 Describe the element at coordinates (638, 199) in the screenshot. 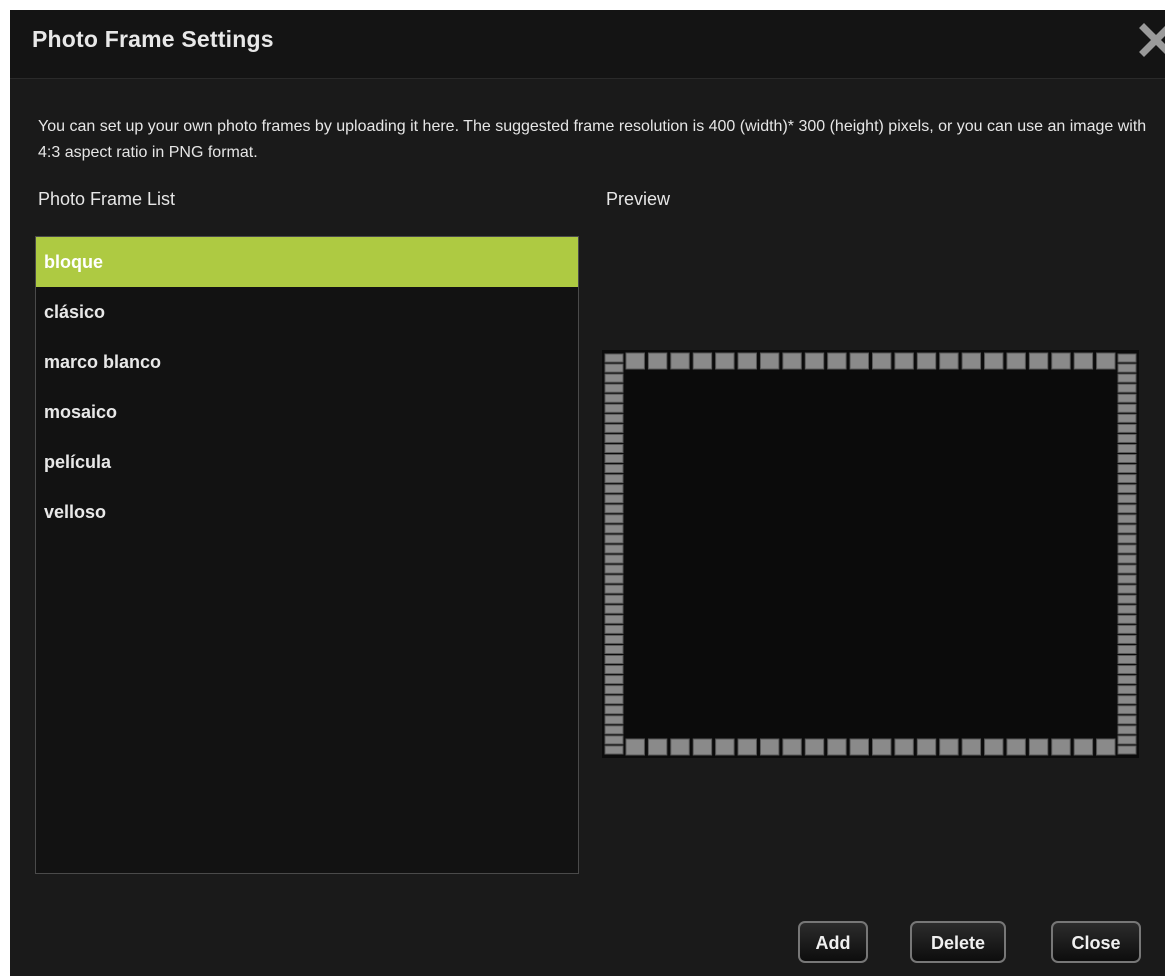

I see `preview-label: Preview` at that location.